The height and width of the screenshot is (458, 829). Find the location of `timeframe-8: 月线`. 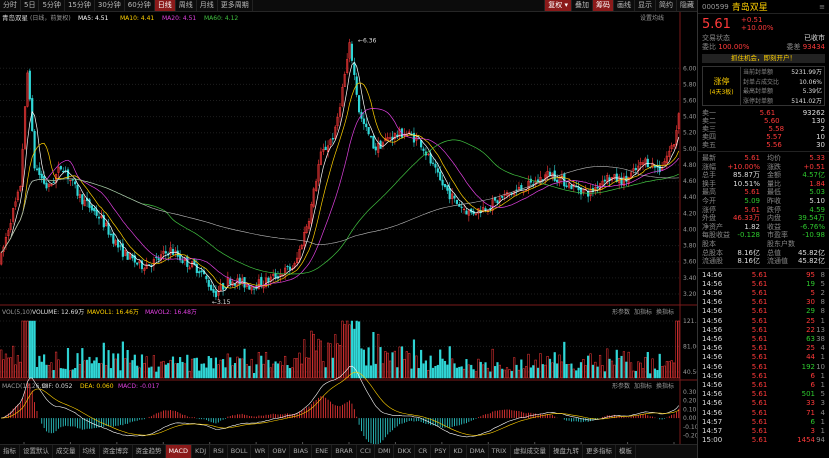

timeframe-8: 月线 is located at coordinates (207, 5).